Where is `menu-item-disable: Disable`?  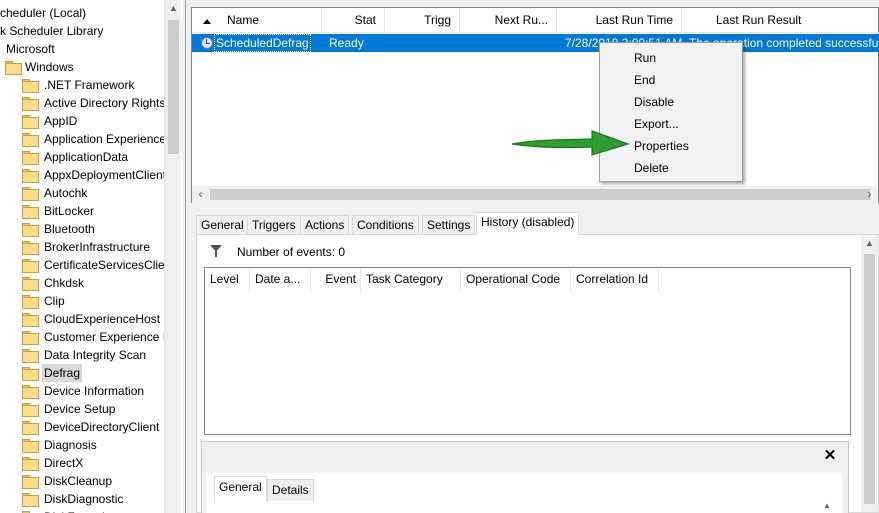
menu-item-disable: Disable is located at coordinates (671, 102).